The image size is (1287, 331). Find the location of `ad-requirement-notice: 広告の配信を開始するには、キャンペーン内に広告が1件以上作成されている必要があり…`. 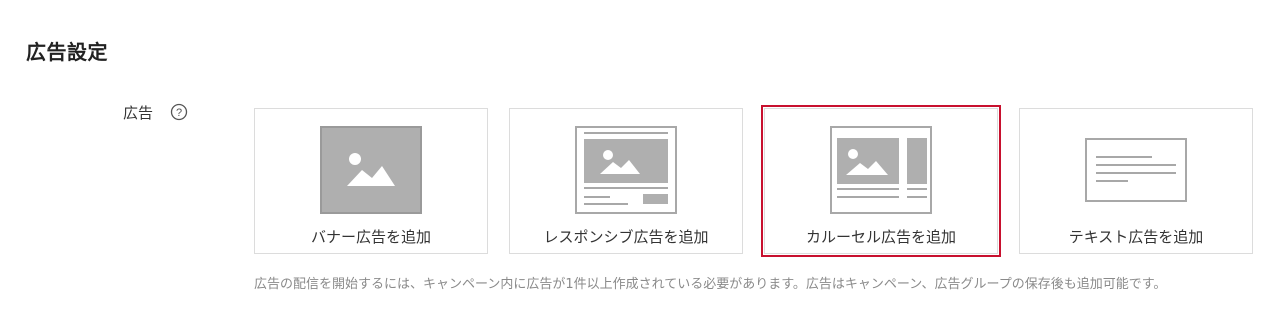

ad-requirement-notice: 広告の配信を開始するには、キャンペーン内に広告が1件以上作成されている必要があり… is located at coordinates (710, 284).